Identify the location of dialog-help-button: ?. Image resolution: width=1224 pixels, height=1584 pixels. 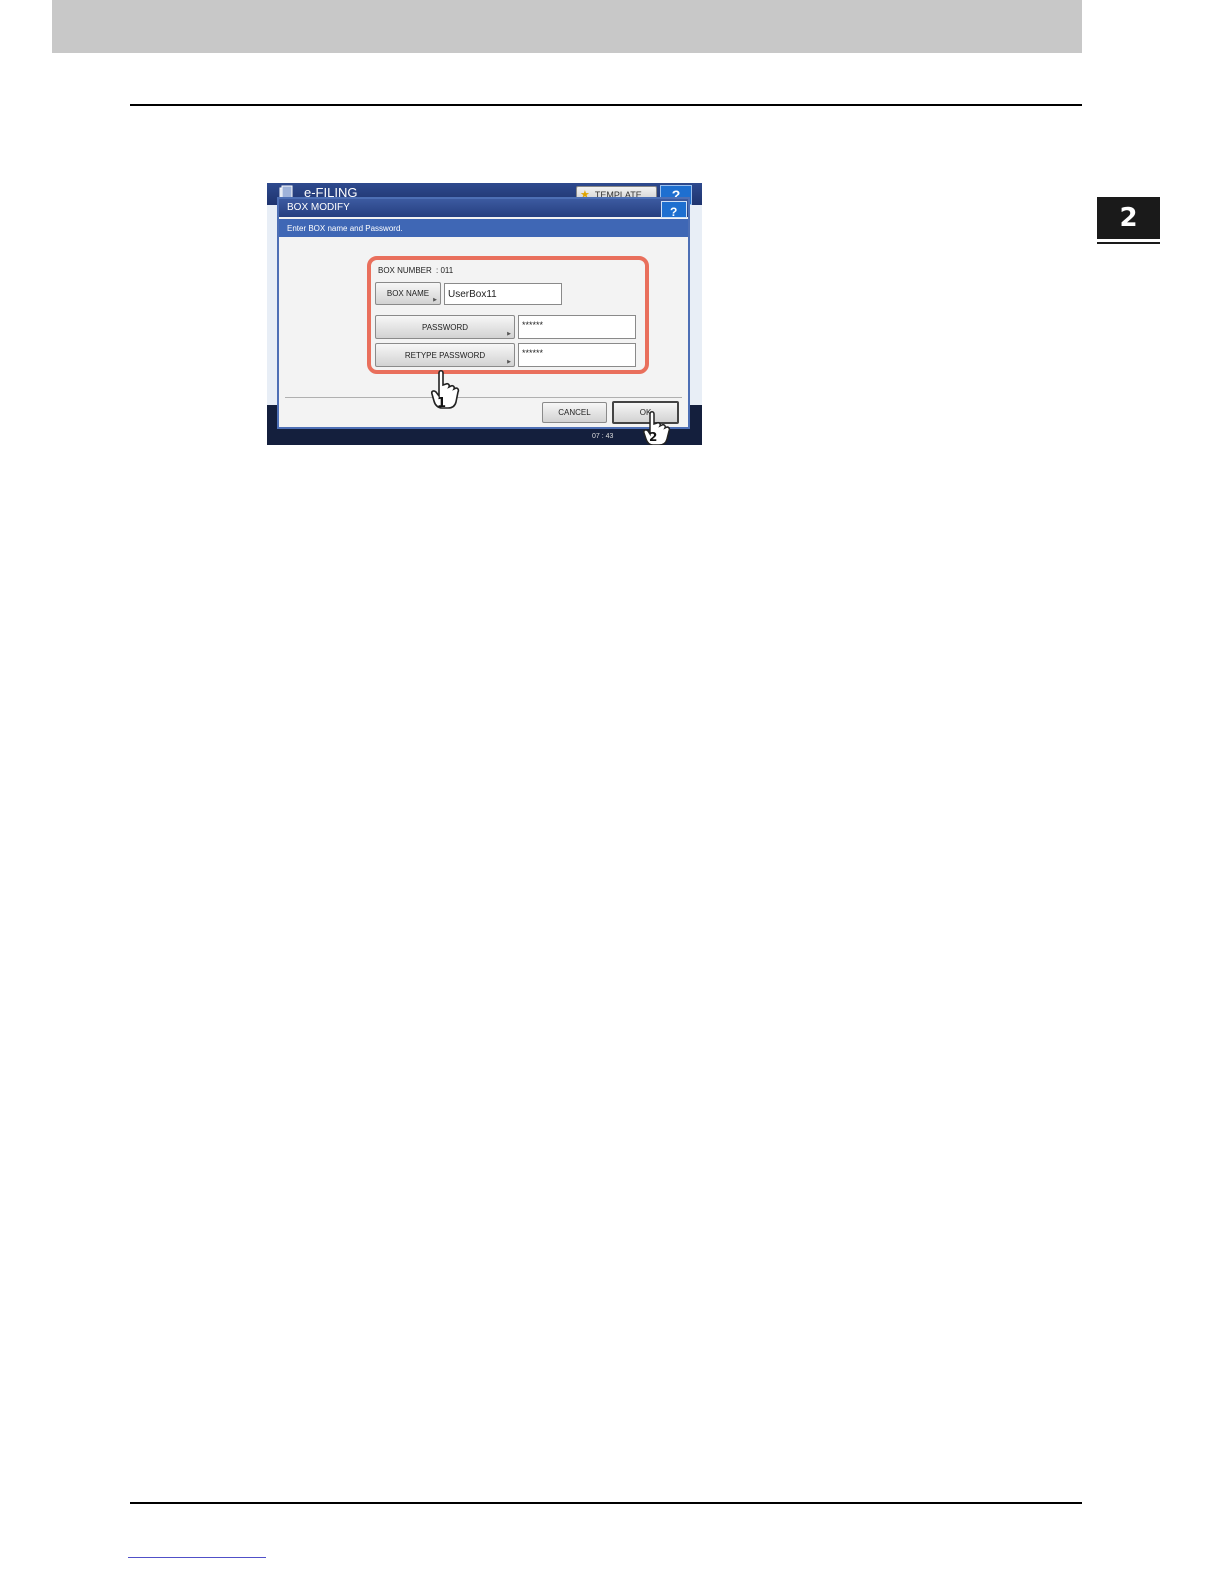
(674, 210).